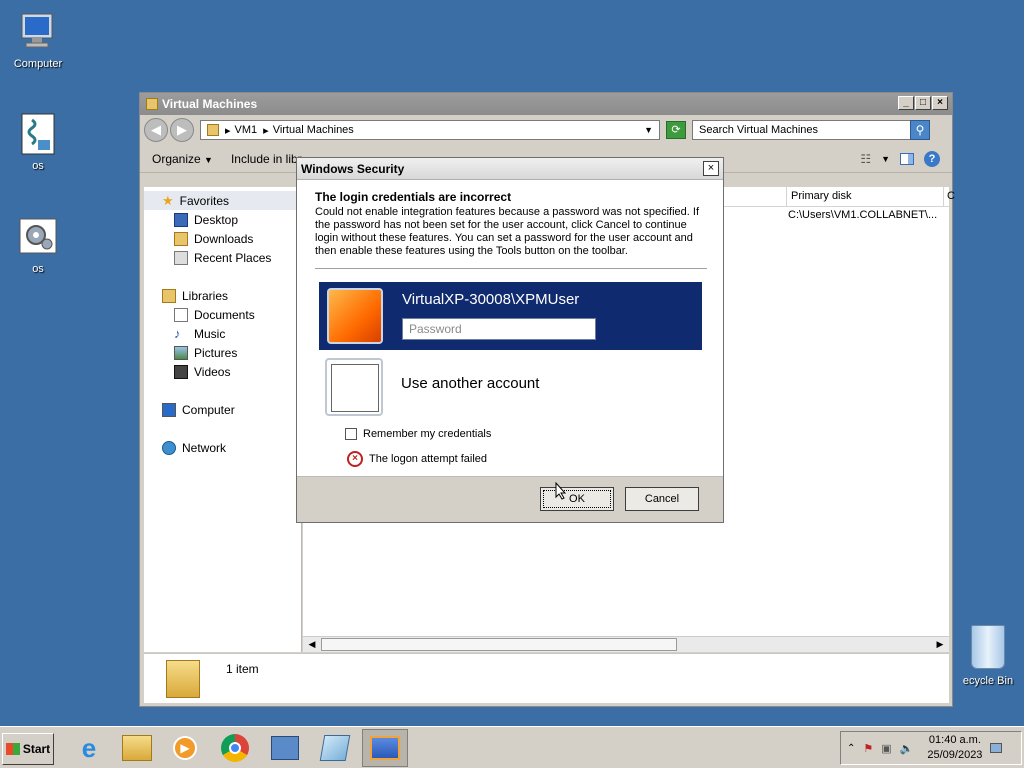 This screenshot has width=1024, height=768. Describe the element at coordinates (222, 333) in the screenshot. I see `nav-music: ♪ Music` at that location.